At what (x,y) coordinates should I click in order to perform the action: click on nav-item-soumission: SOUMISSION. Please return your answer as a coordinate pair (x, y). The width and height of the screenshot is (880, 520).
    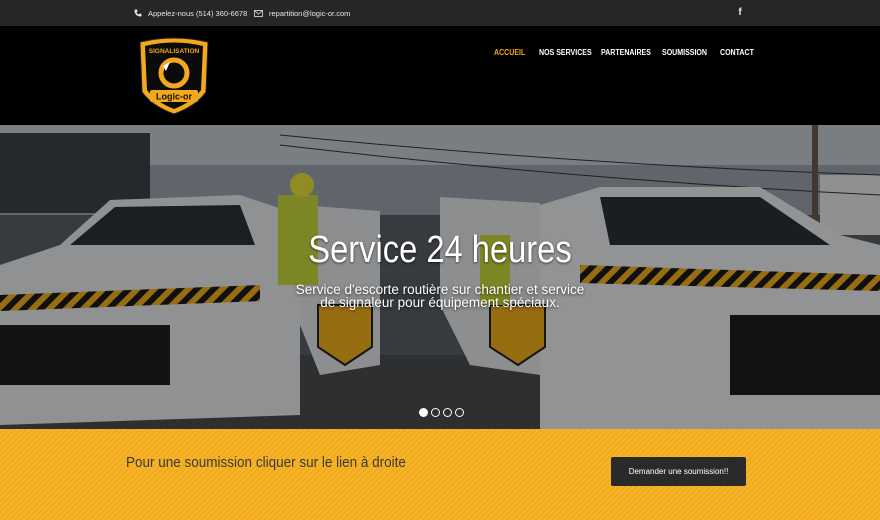
    Looking at the image, I should click on (684, 52).